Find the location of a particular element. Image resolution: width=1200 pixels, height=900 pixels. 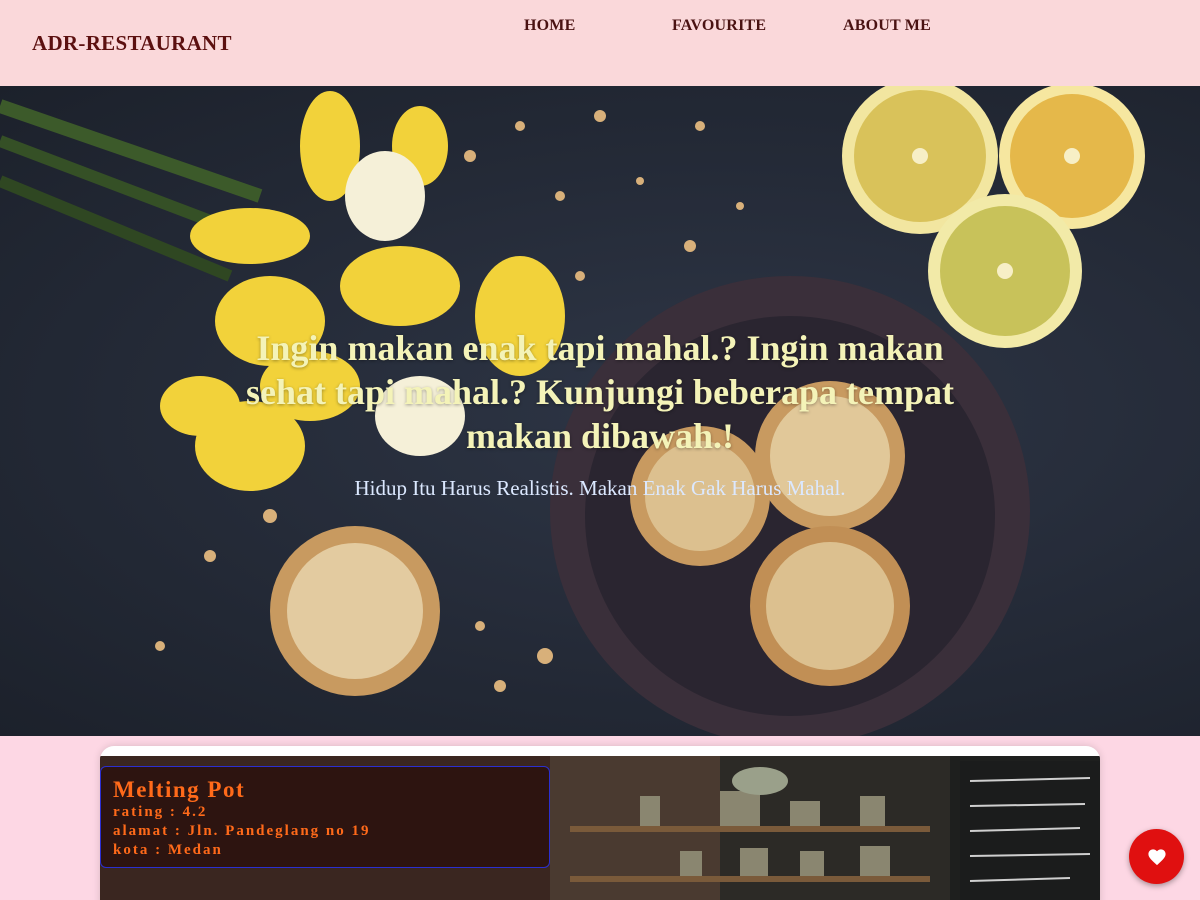

brand-logo-text: ADR-RESTAURANT is located at coordinates (132, 43).